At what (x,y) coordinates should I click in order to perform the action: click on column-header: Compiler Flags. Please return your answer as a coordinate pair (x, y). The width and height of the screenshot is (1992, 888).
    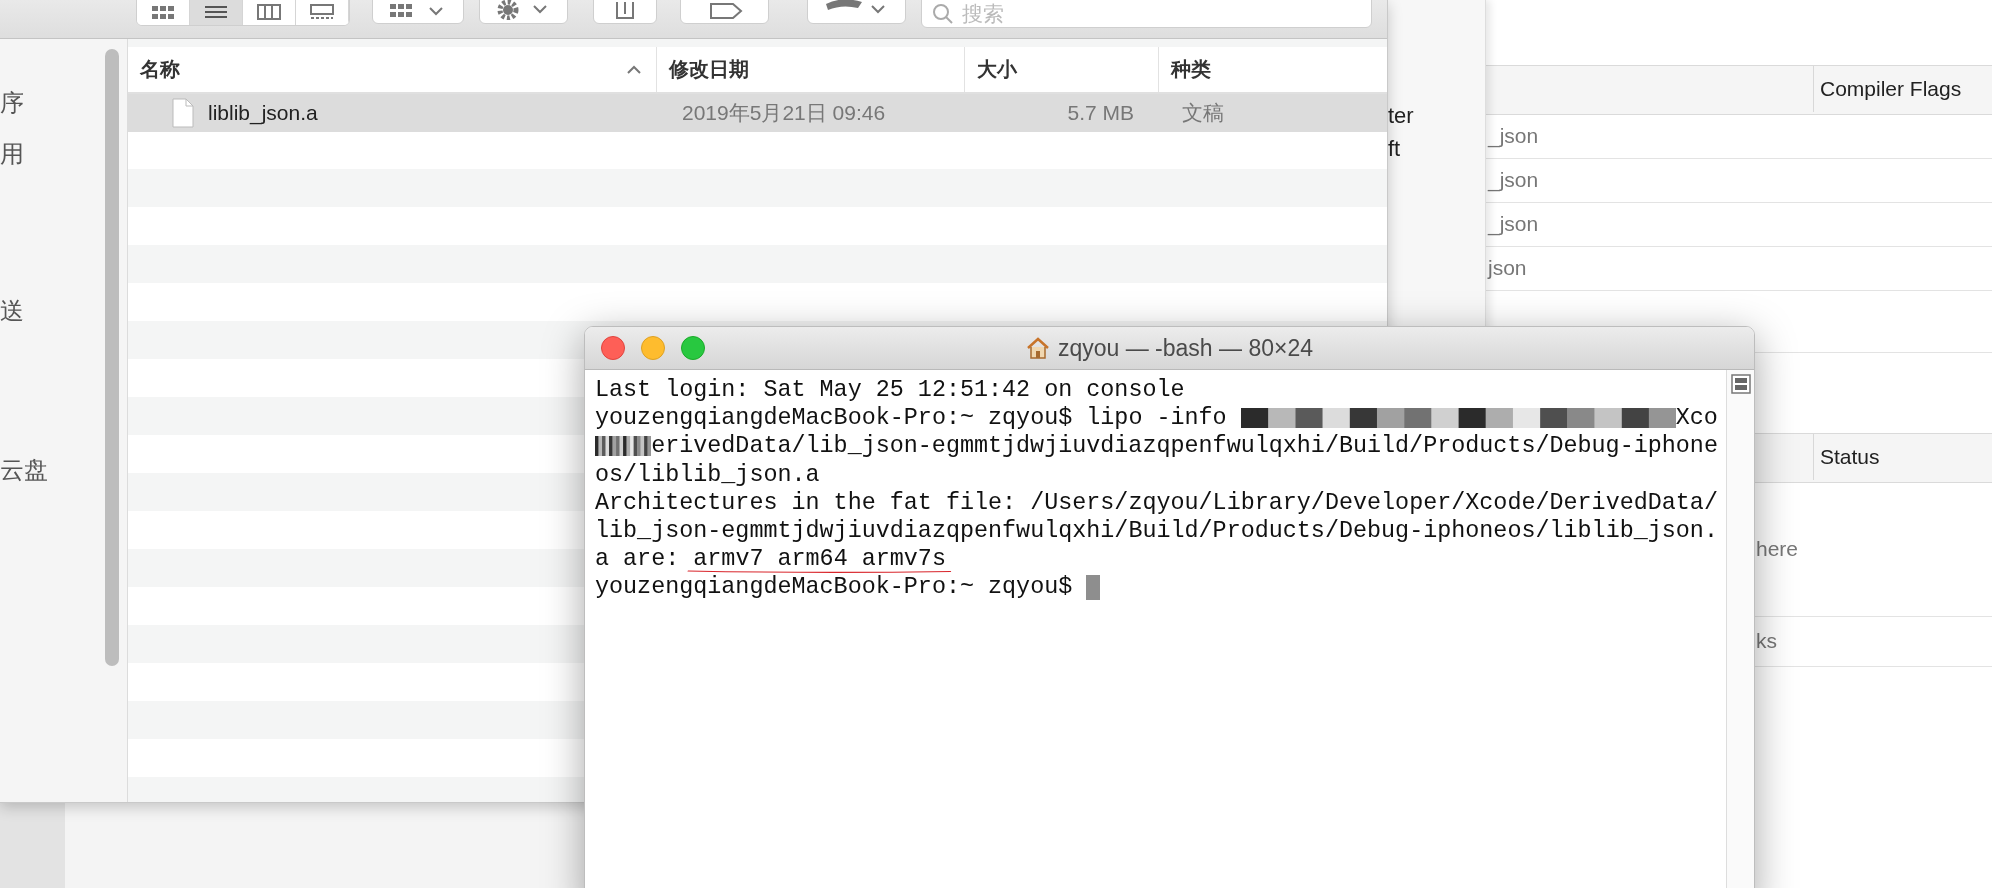
    Looking at the image, I should click on (1887, 89).